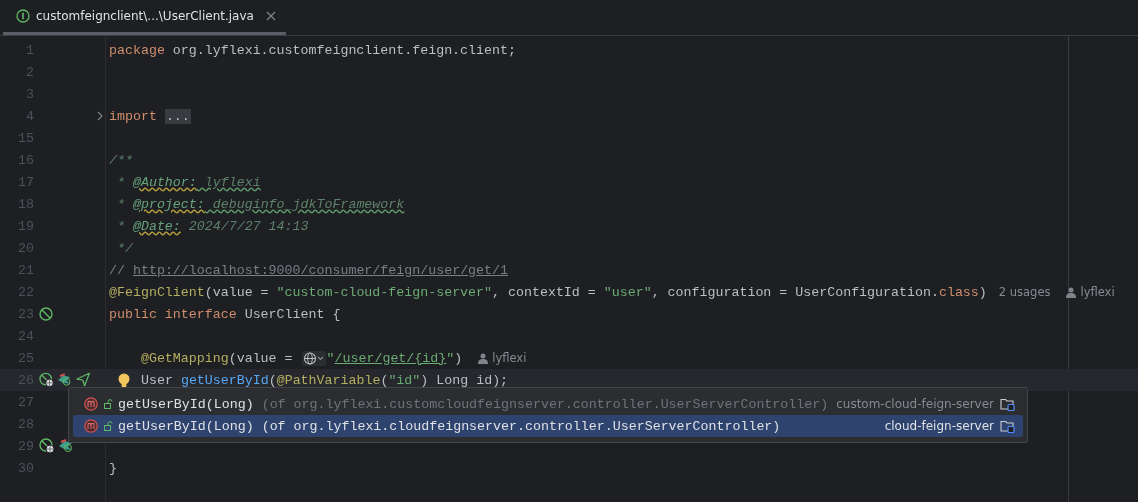 The width and height of the screenshot is (1138, 502). Describe the element at coordinates (117, 270) in the screenshot. I see `code-line: //` at that location.